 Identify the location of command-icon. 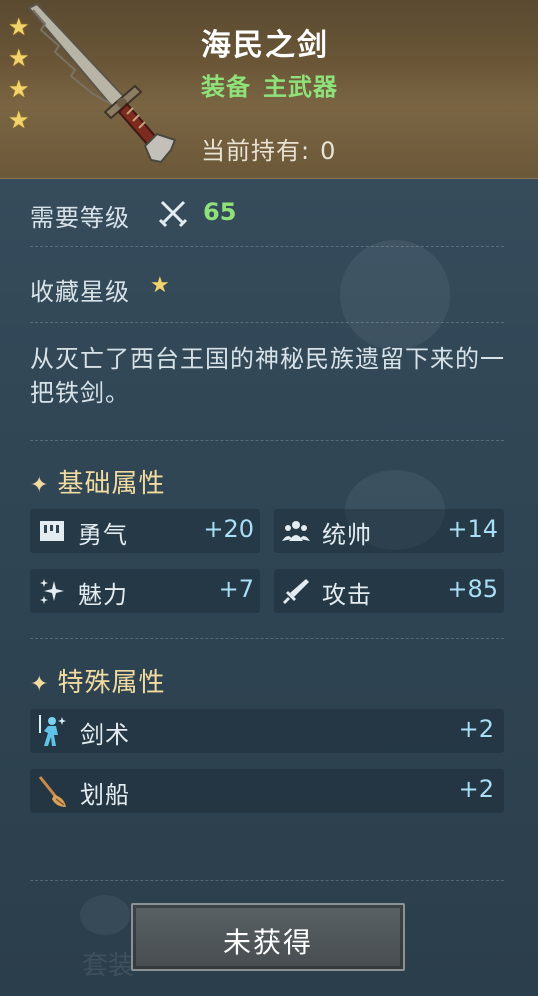
(296, 531).